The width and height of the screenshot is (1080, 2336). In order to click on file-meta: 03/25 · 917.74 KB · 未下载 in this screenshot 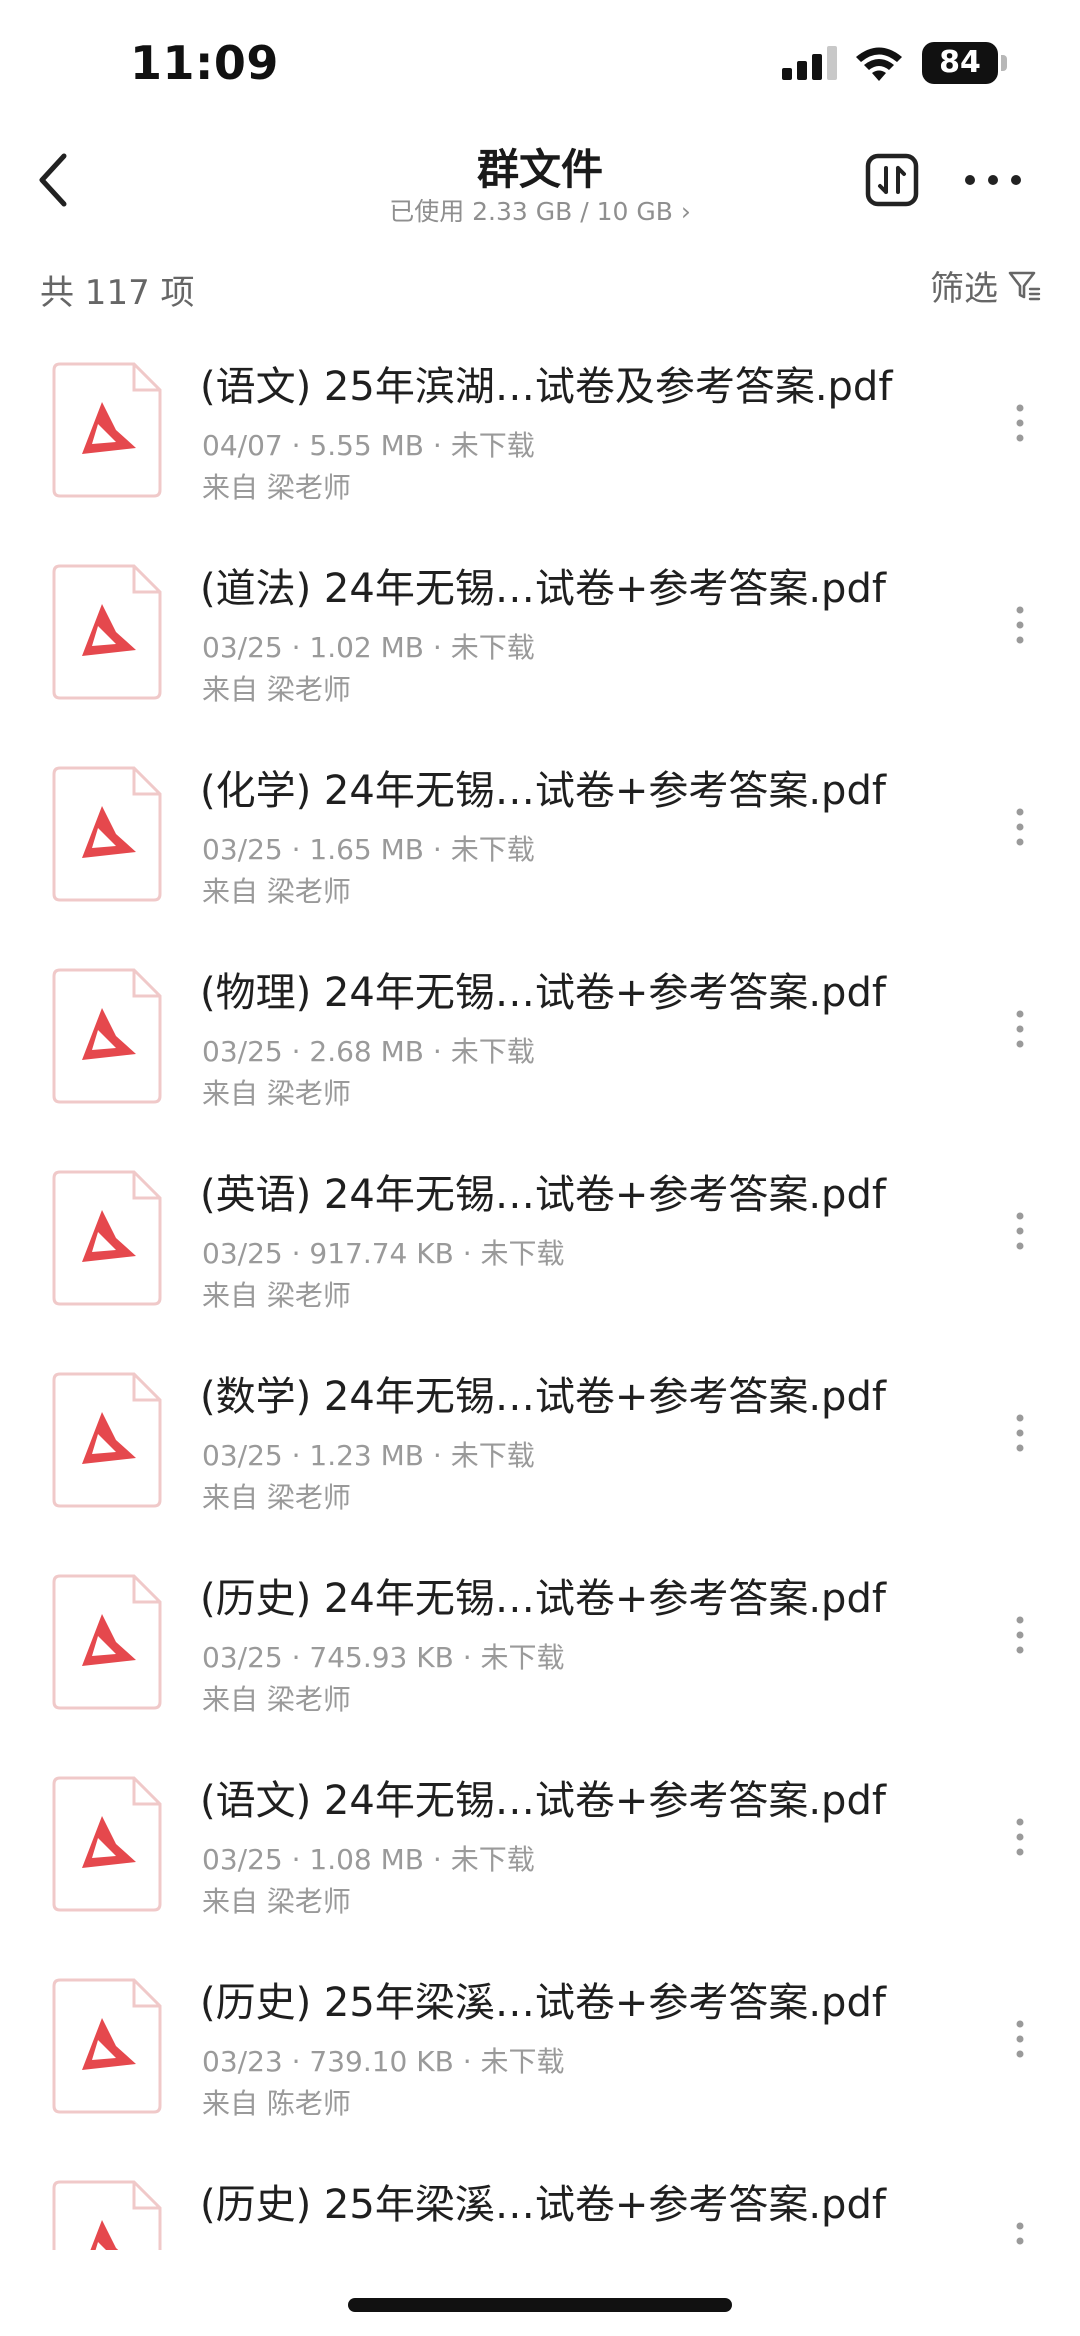, I will do `click(383, 1253)`.